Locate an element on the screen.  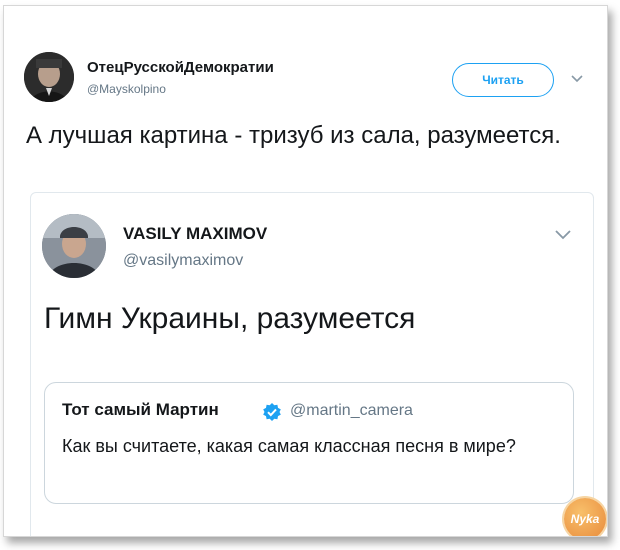
follow-button-label: Читать is located at coordinates (503, 80).